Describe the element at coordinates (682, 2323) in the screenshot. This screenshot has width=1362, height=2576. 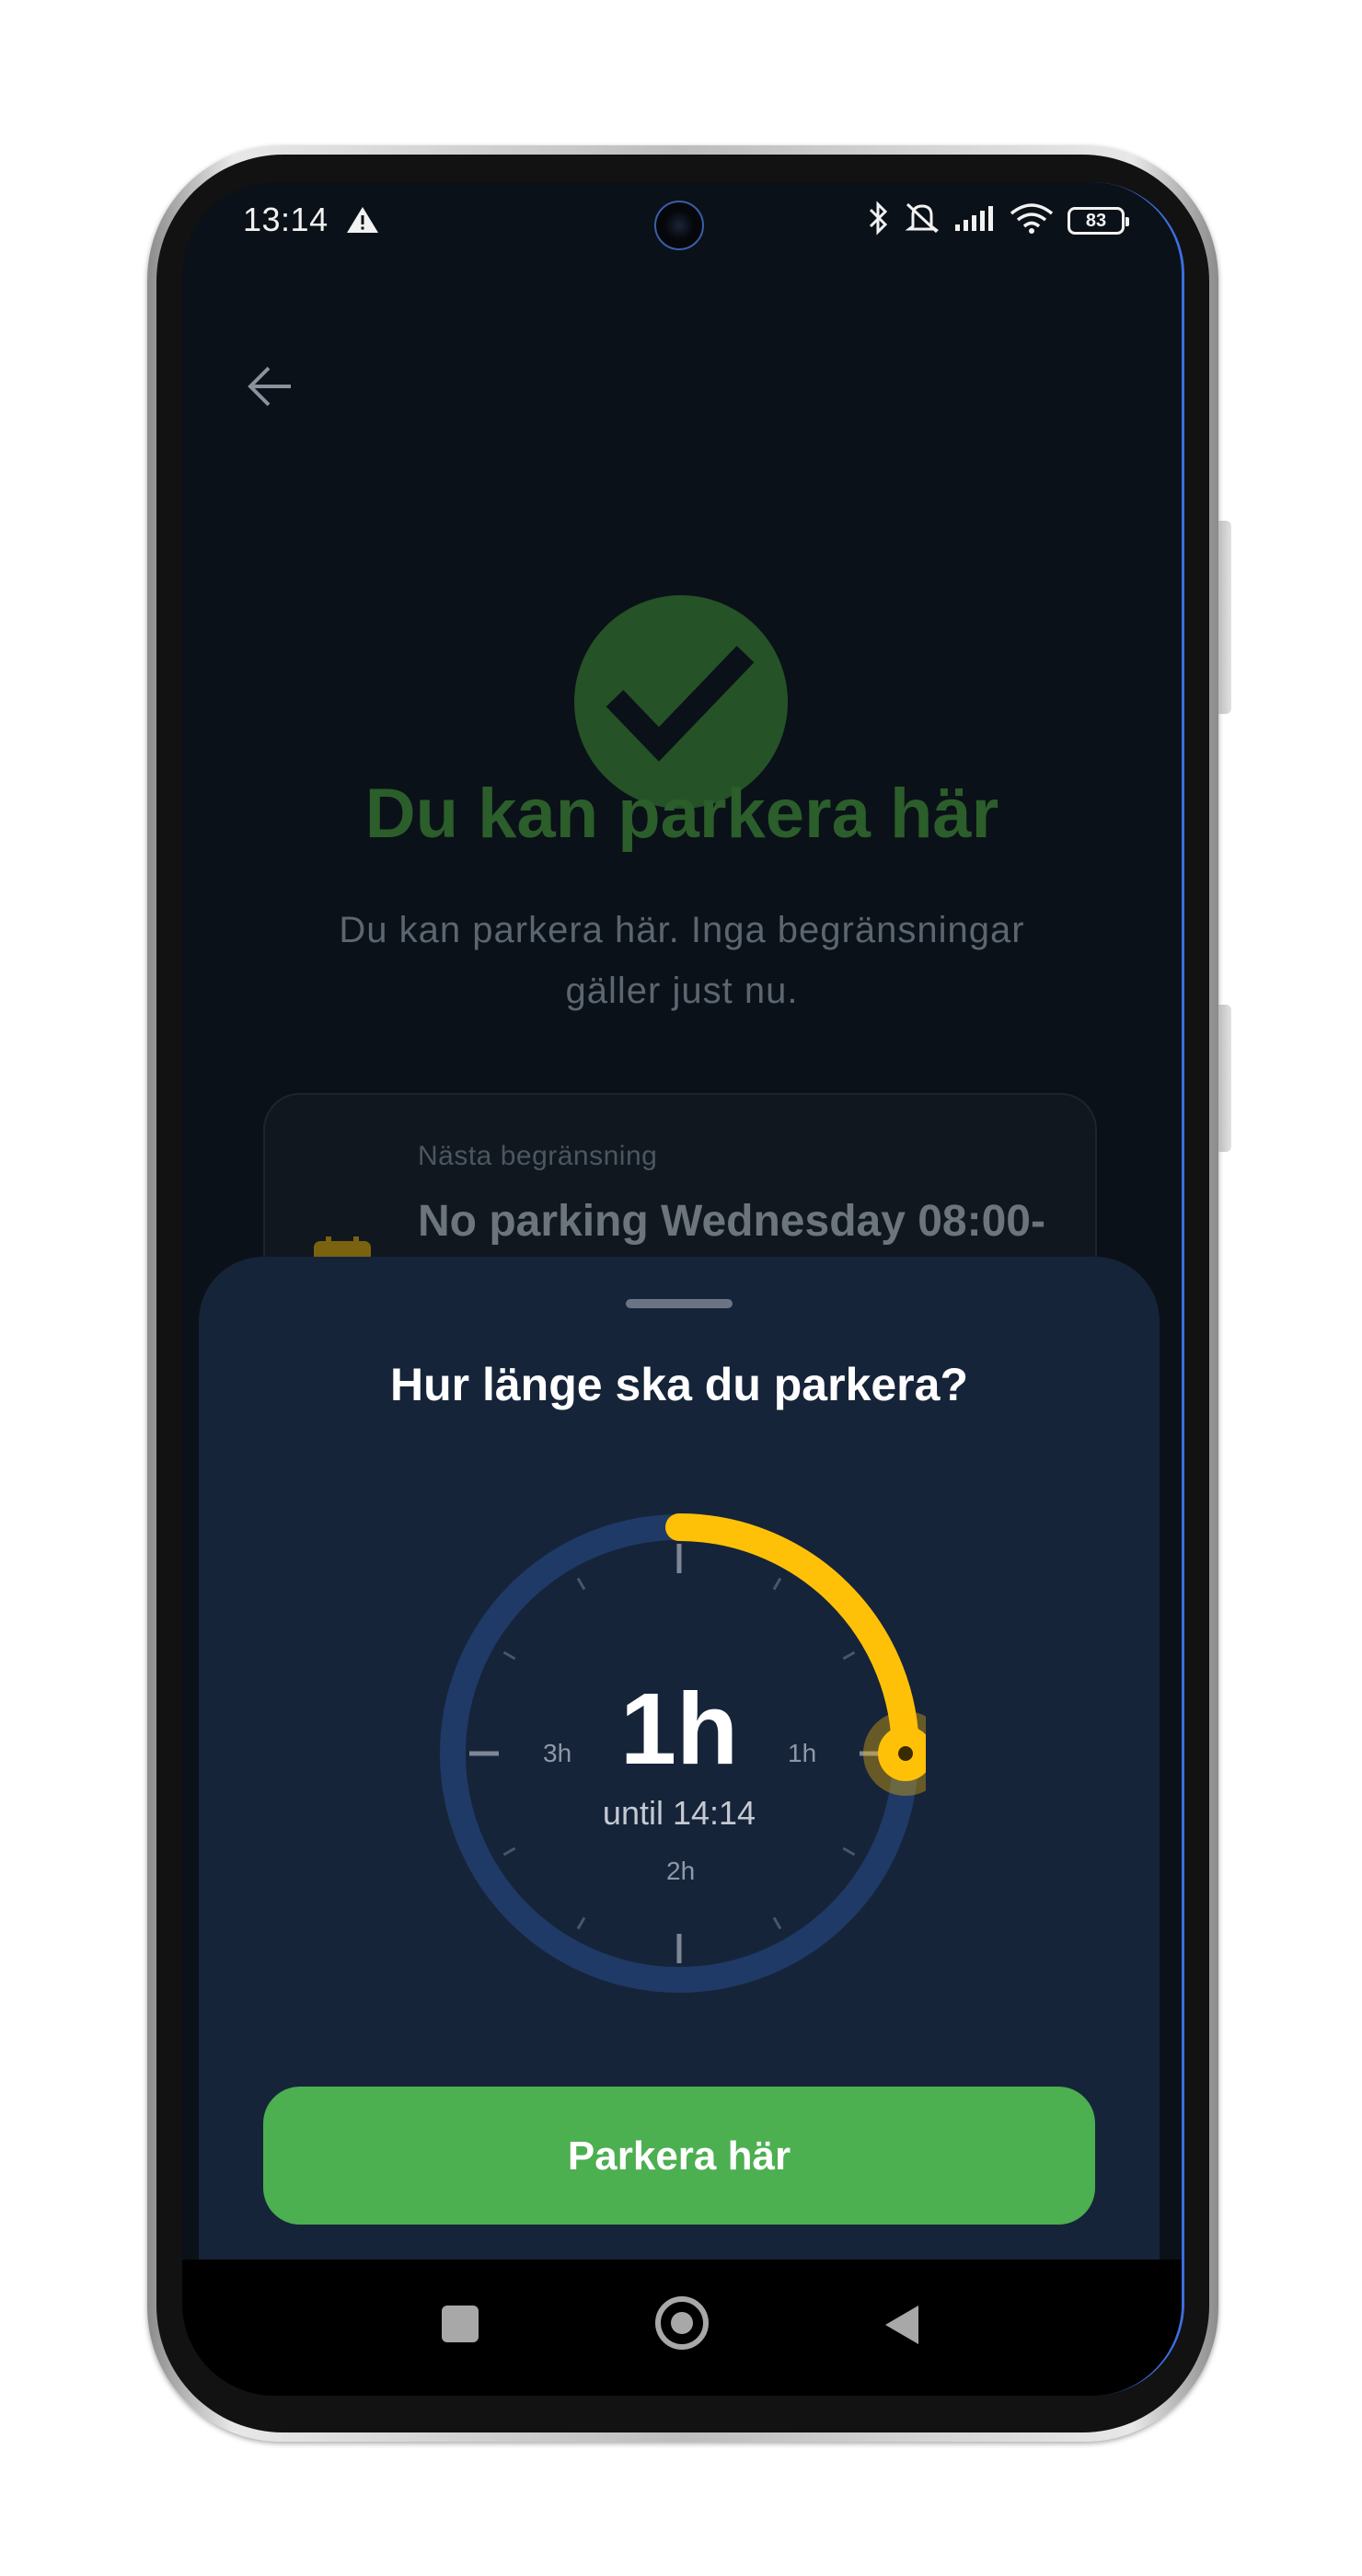
I see `home-icon` at that location.